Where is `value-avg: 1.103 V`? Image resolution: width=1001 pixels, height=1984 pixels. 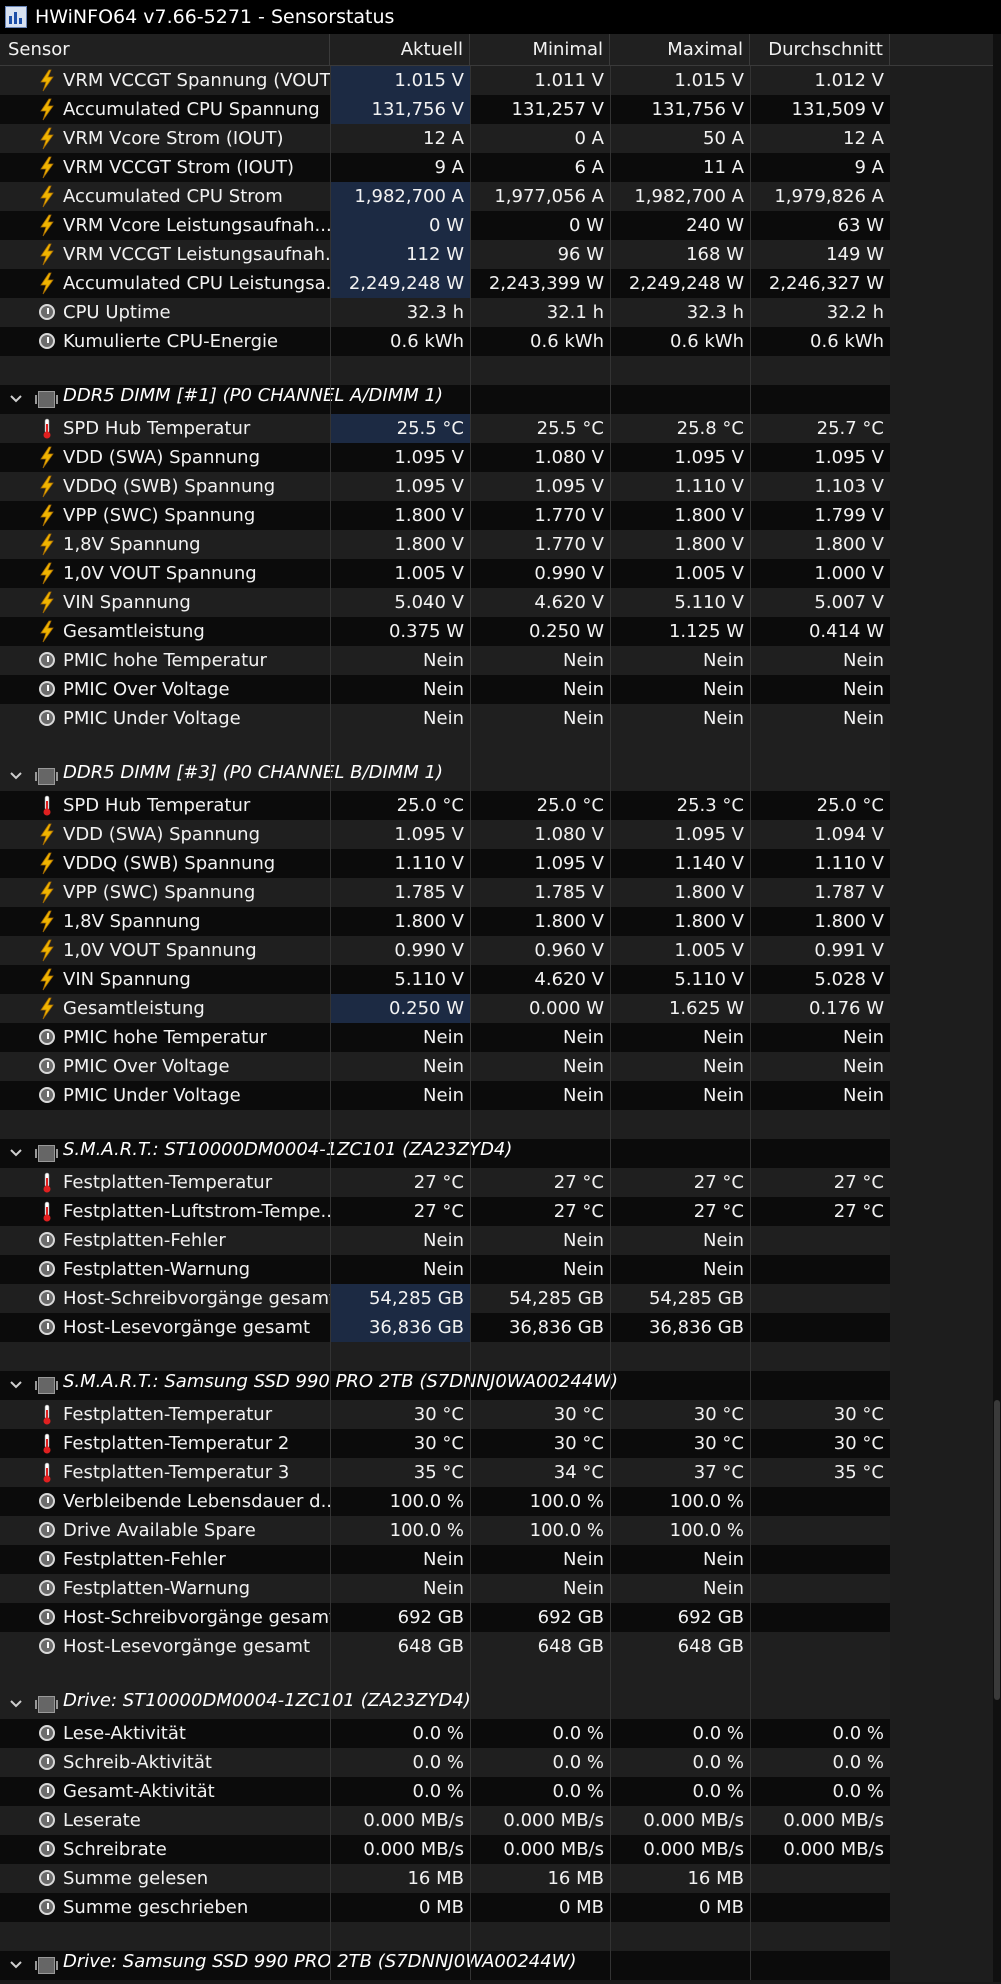 value-avg: 1.103 V is located at coordinates (849, 486).